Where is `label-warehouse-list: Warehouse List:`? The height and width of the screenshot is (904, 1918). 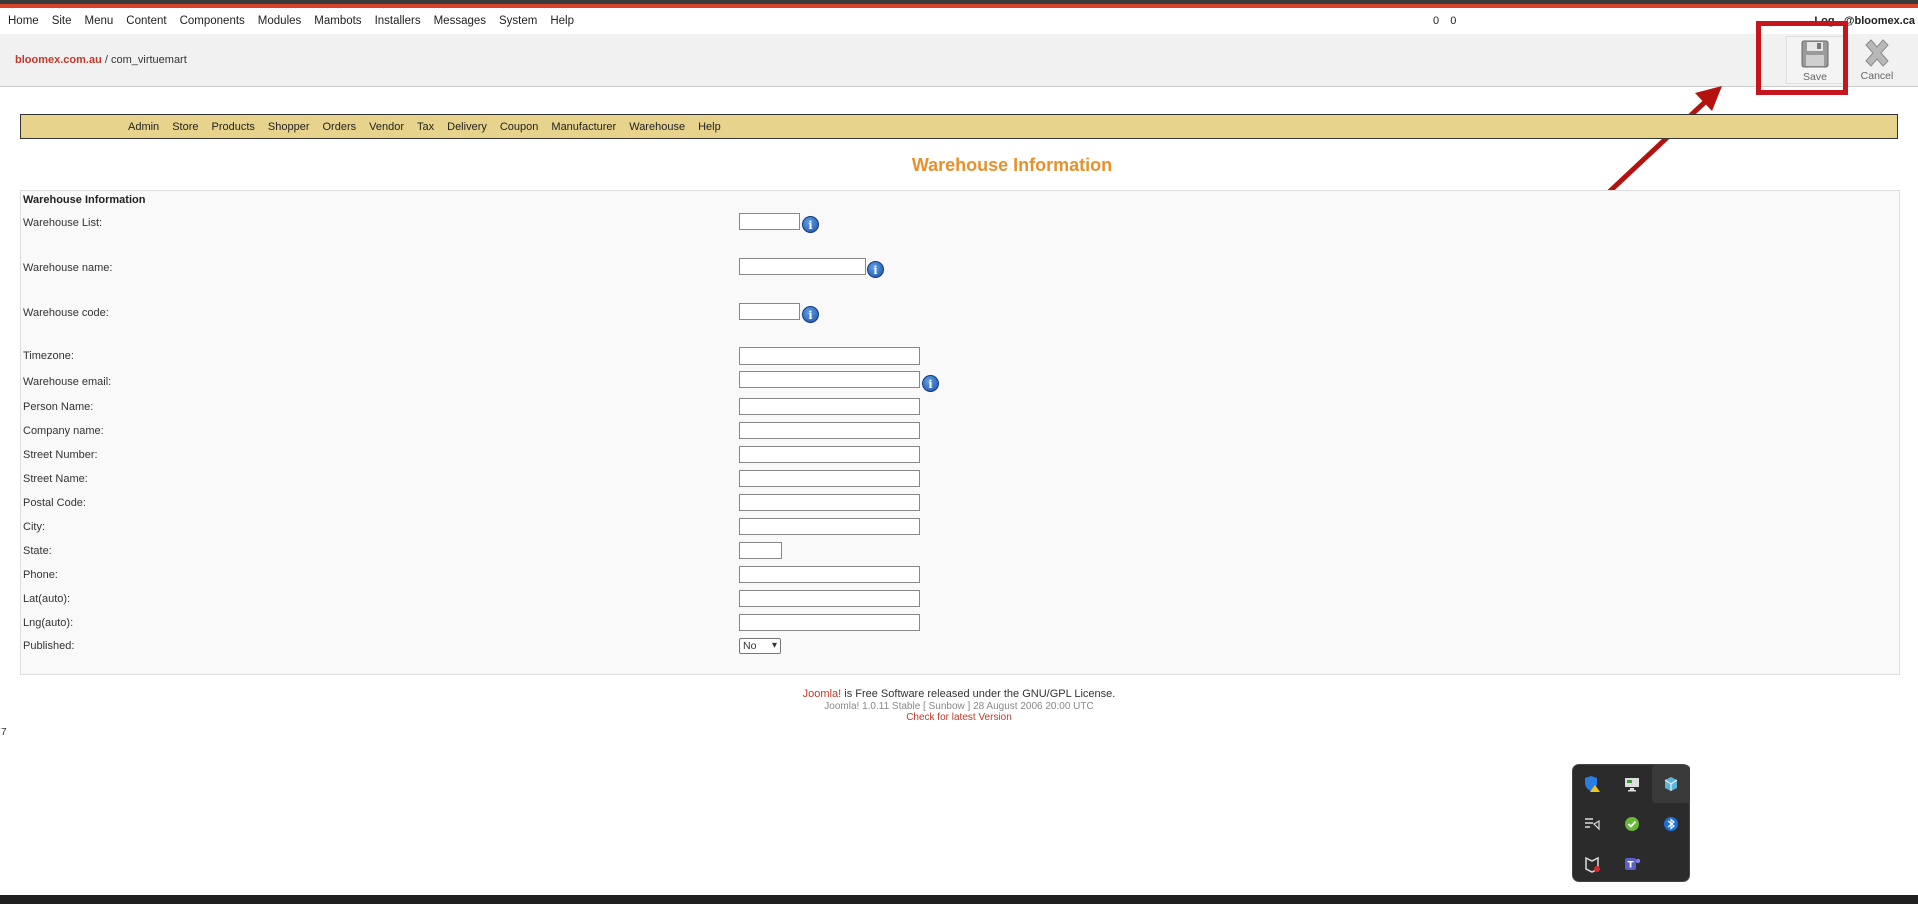 label-warehouse-list: Warehouse List: is located at coordinates (63, 223).